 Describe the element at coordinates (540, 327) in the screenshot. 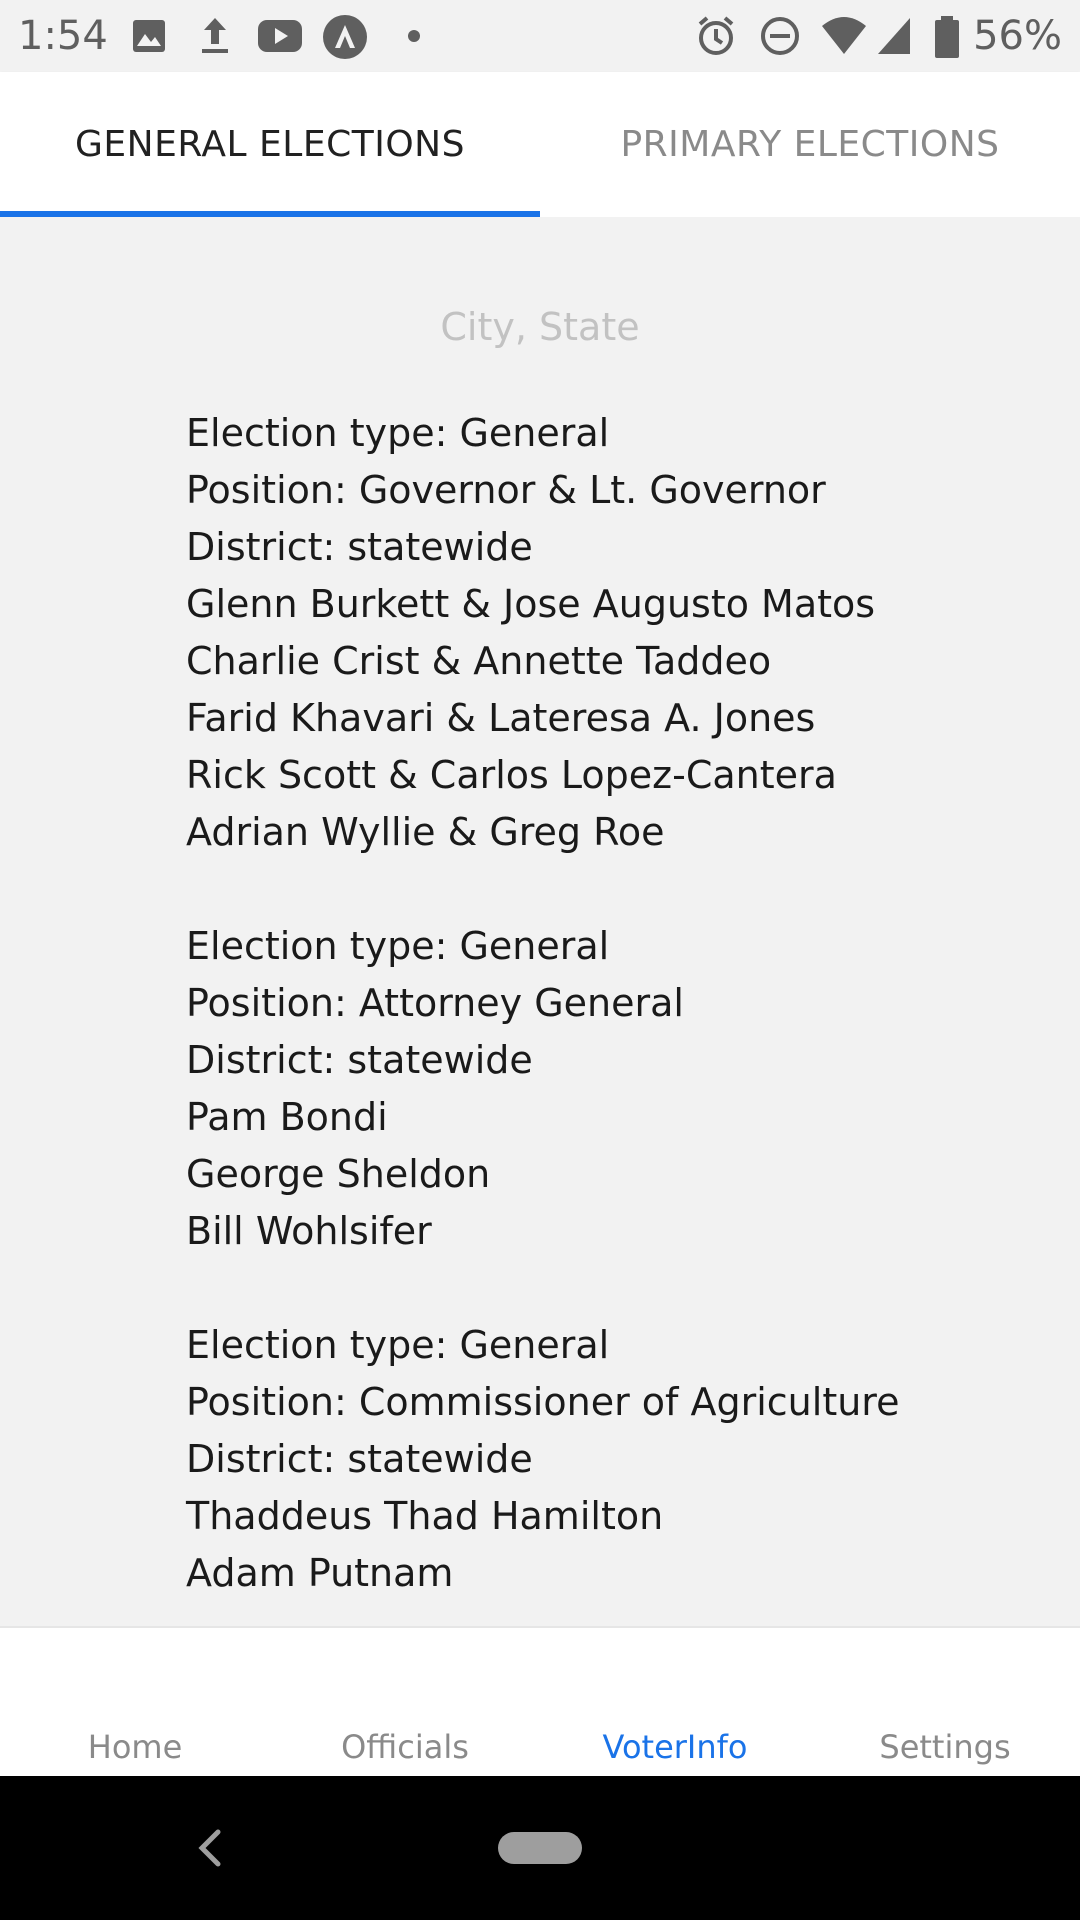

I see `location-label: City, State` at that location.